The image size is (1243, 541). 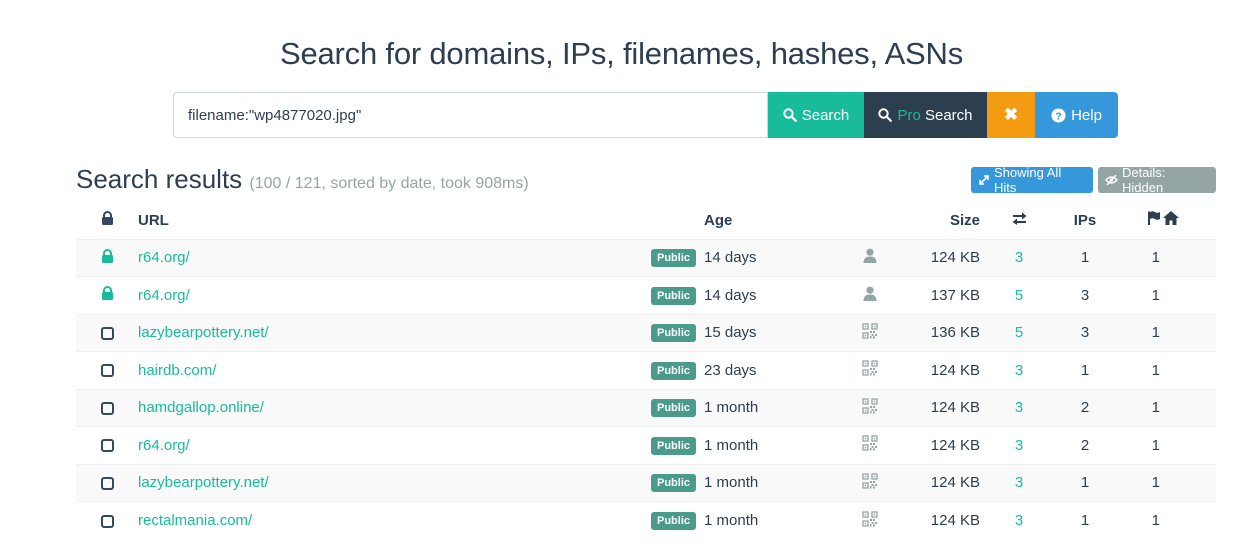 I want to click on search-bar: Search Pro Search ✖ ? Help, so click(x=645, y=115).